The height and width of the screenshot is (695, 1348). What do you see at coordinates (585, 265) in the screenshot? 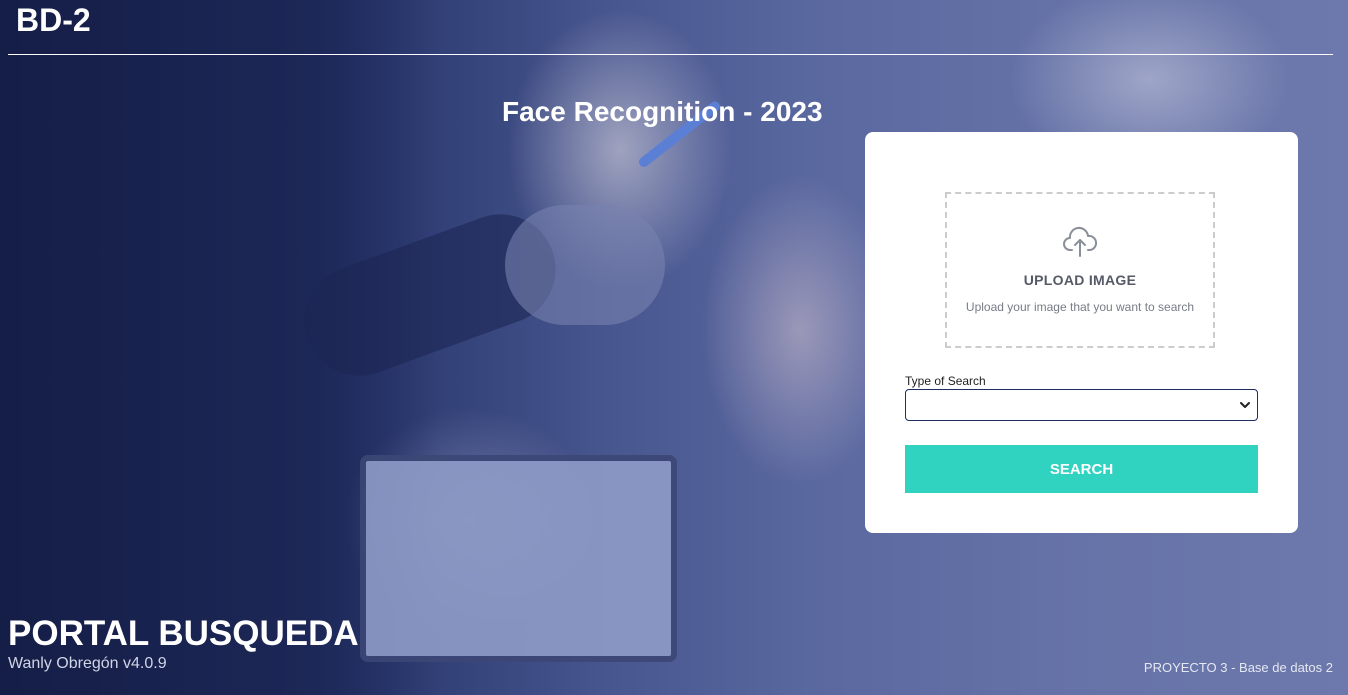
I see `presenter-hand` at bounding box center [585, 265].